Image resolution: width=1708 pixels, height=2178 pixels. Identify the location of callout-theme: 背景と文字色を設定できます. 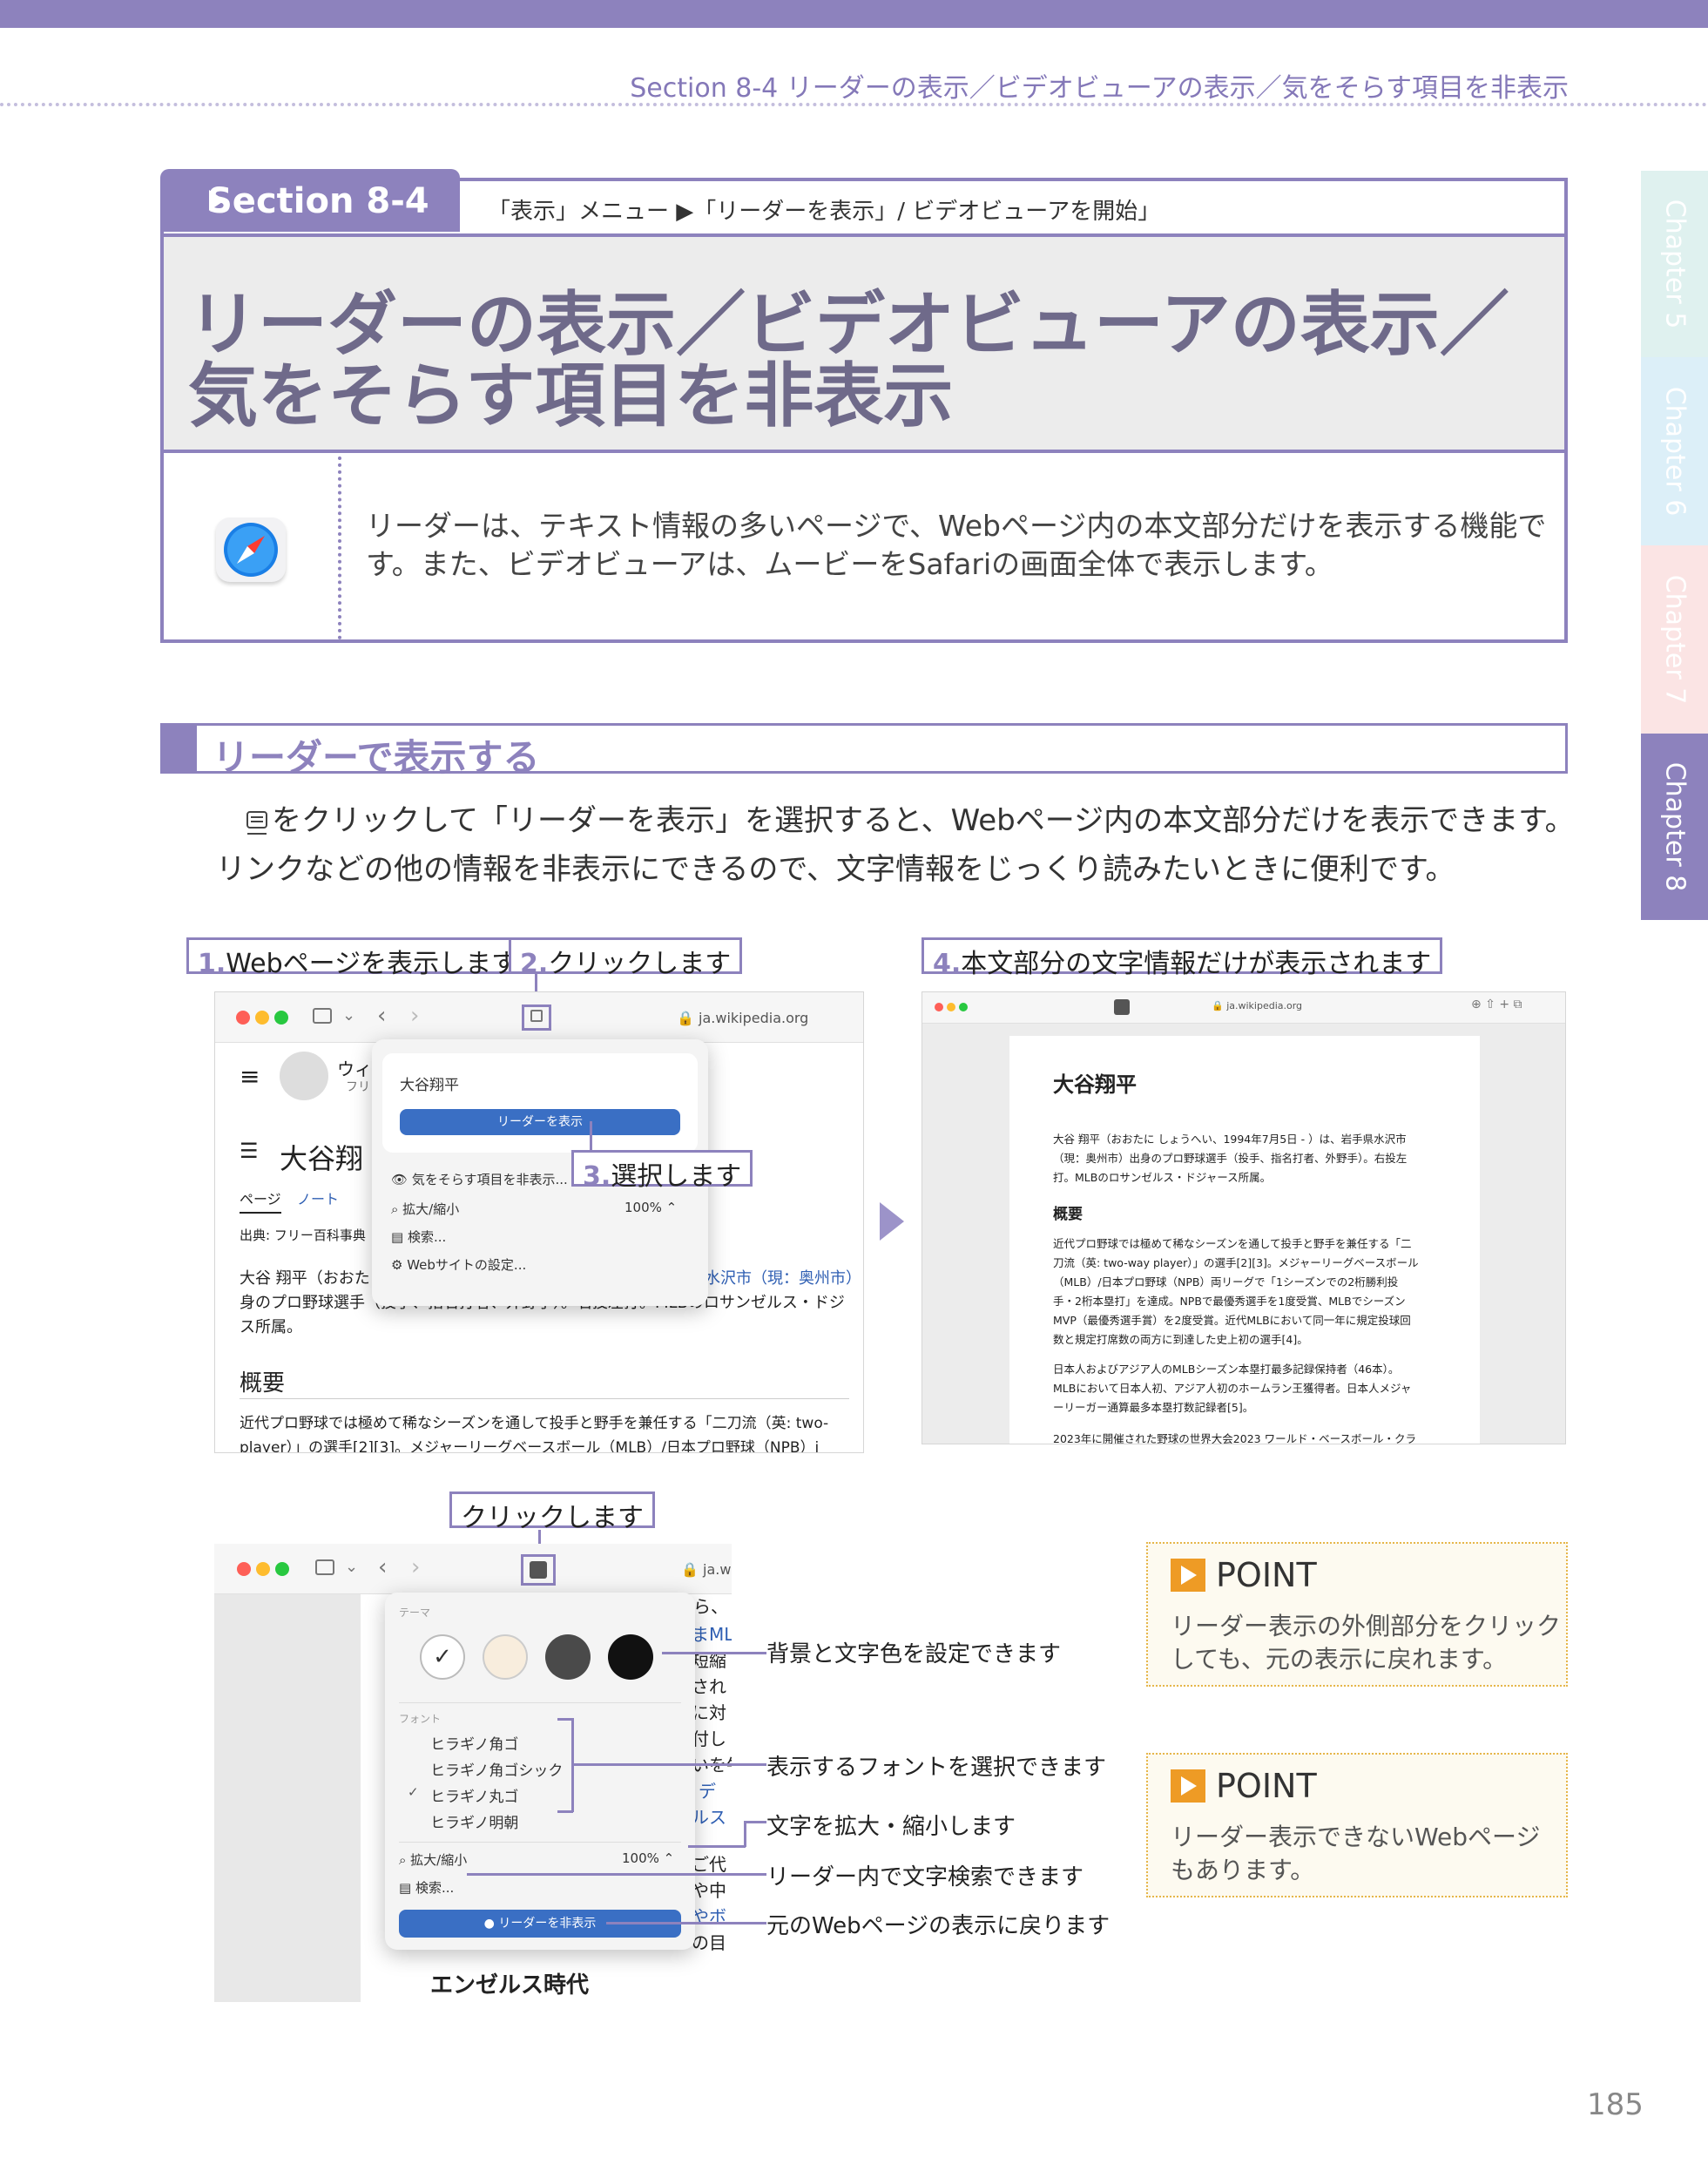
(914, 1654).